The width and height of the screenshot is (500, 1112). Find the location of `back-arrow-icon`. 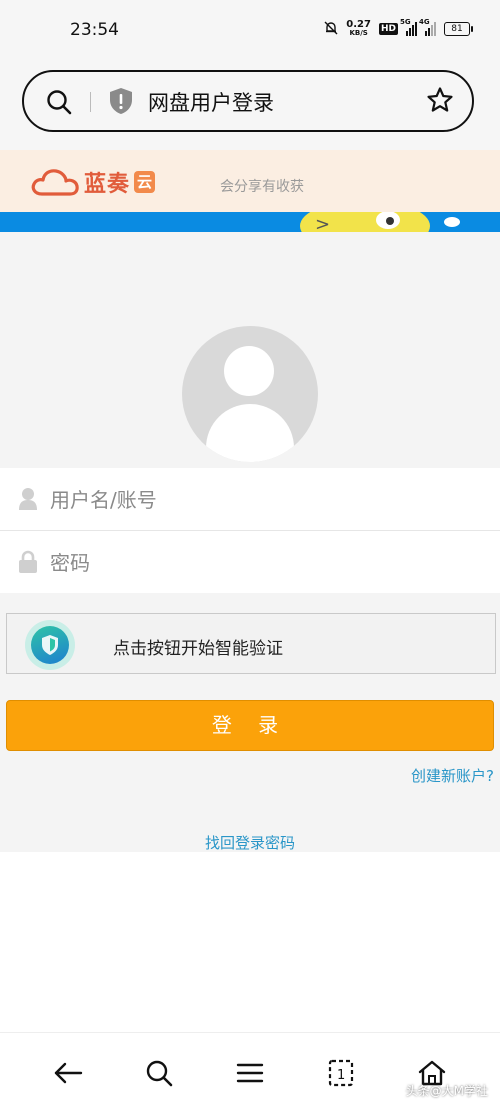

back-arrow-icon is located at coordinates (68, 1073).